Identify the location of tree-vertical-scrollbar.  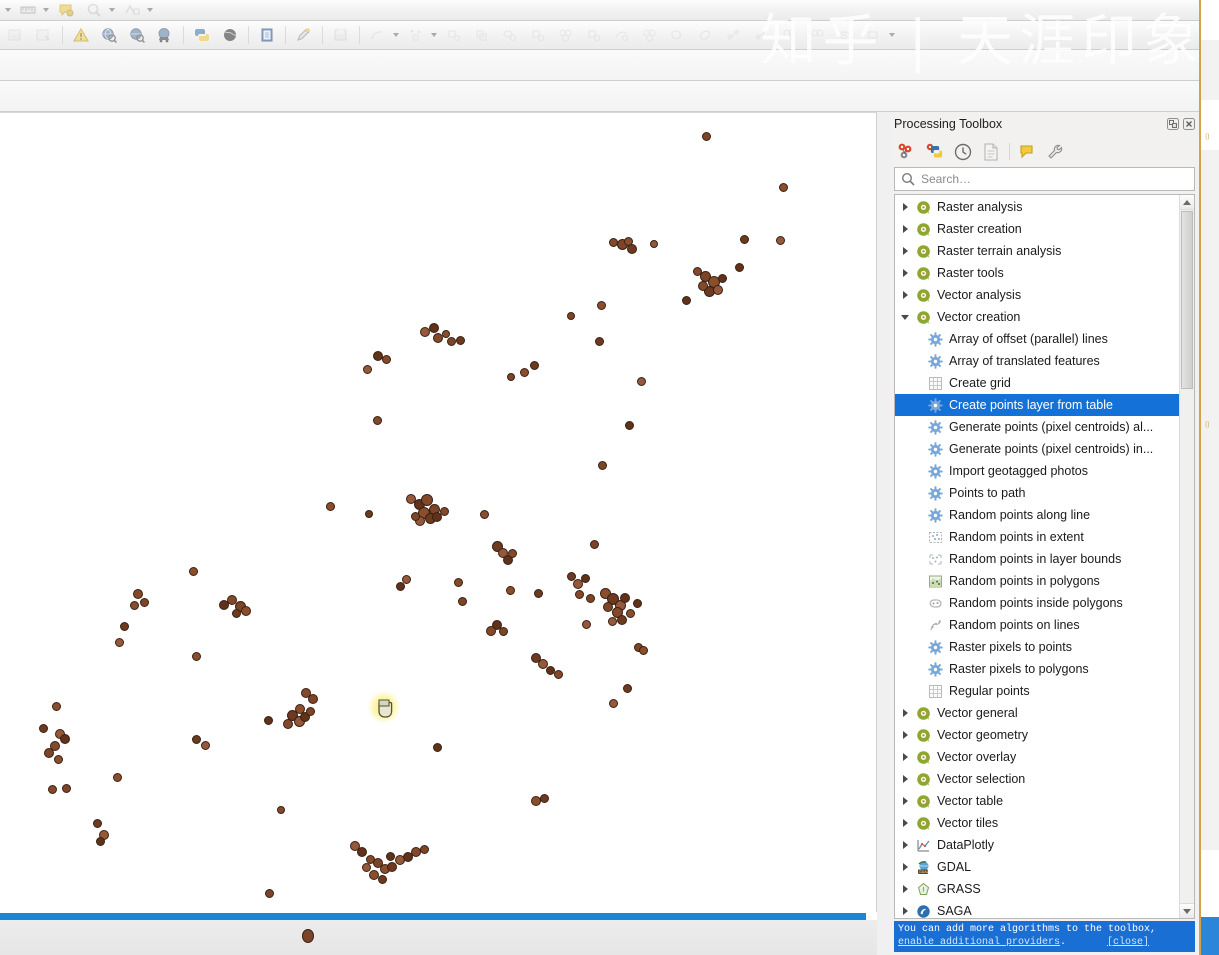
(1186, 556).